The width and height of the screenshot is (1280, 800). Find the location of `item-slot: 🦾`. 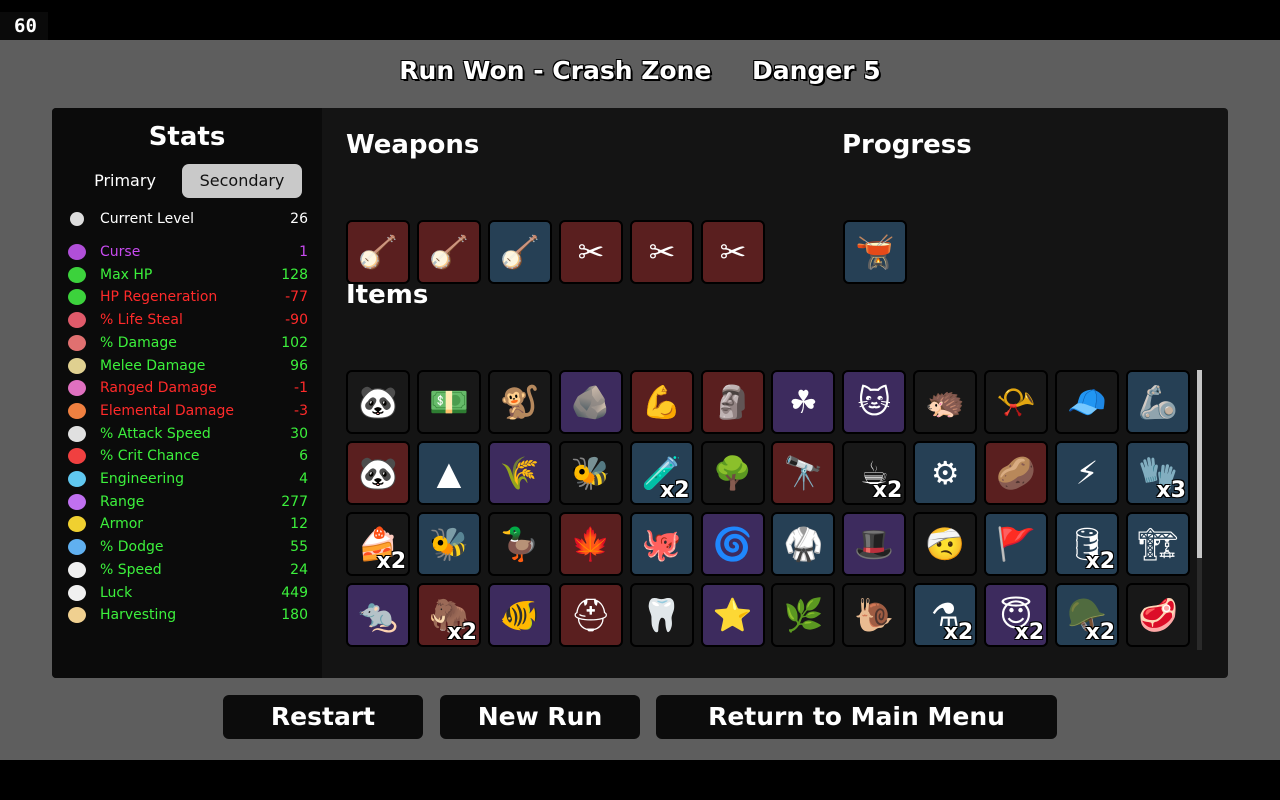

item-slot: 🦾 is located at coordinates (1157, 402).